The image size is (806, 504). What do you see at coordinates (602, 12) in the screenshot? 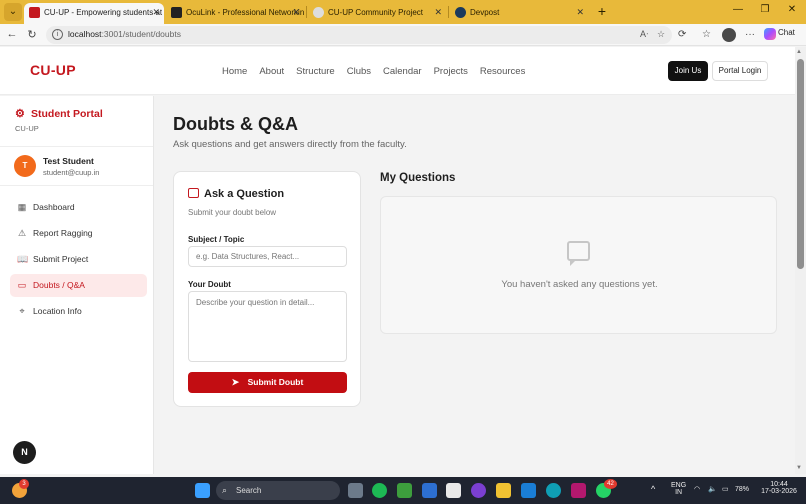
I see `new-tab-button: +` at bounding box center [602, 12].